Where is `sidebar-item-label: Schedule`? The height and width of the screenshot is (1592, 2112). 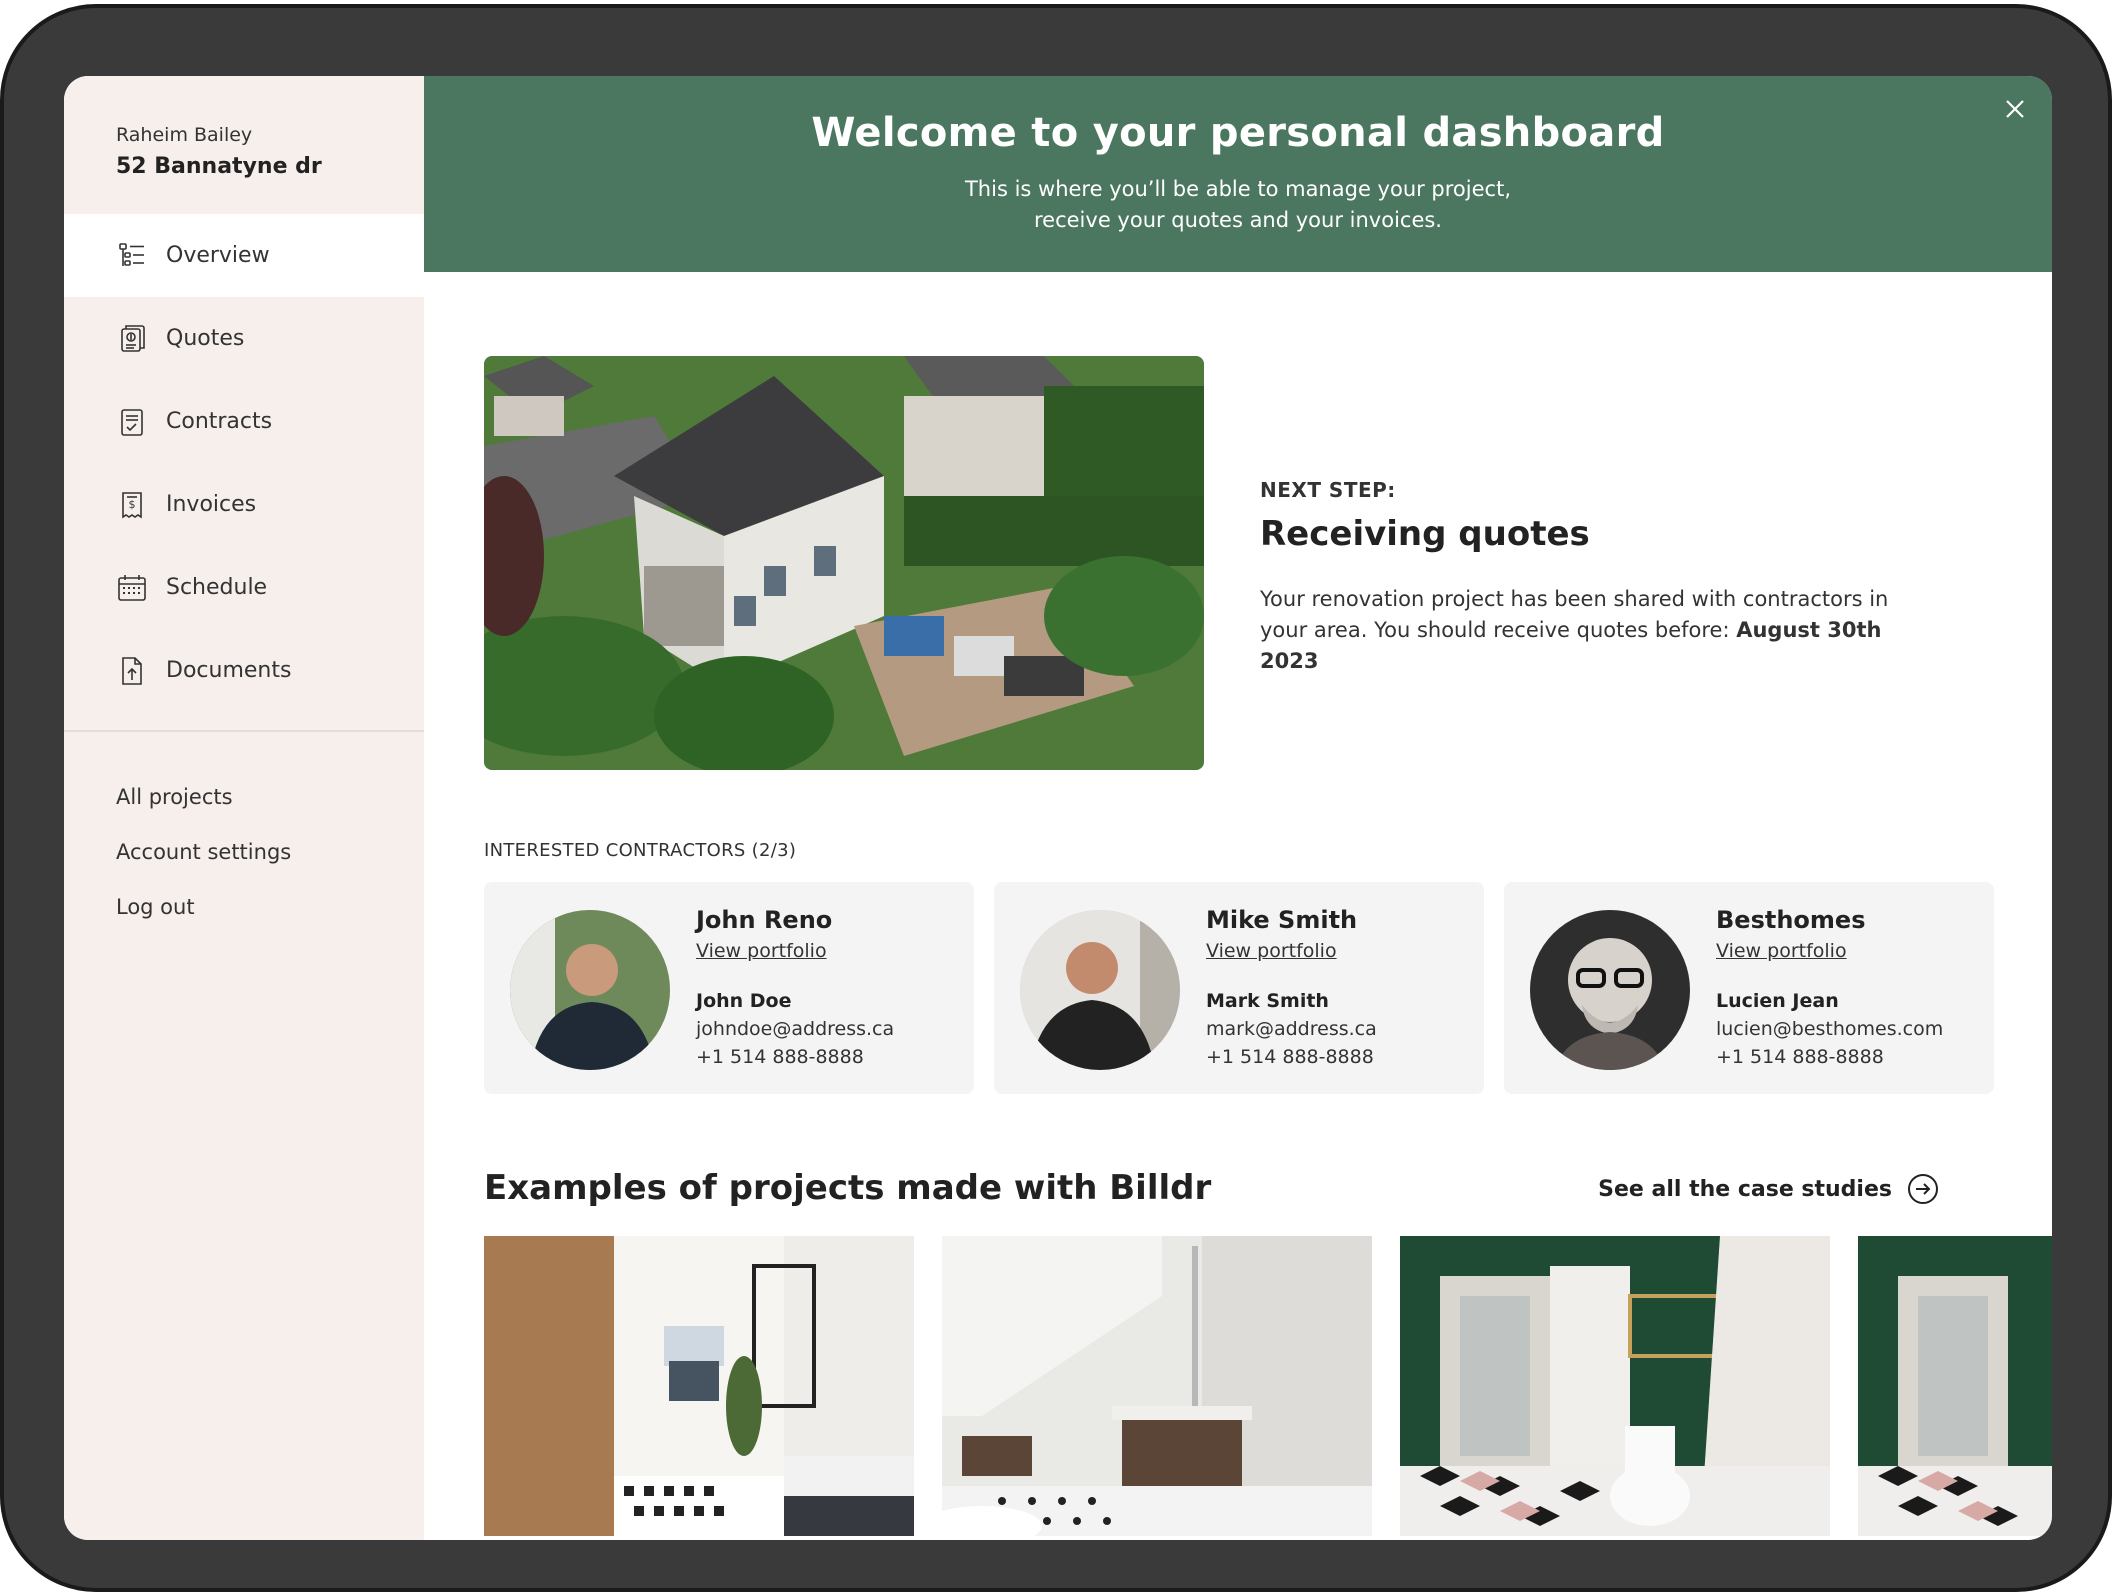
sidebar-item-label: Schedule is located at coordinates (217, 587).